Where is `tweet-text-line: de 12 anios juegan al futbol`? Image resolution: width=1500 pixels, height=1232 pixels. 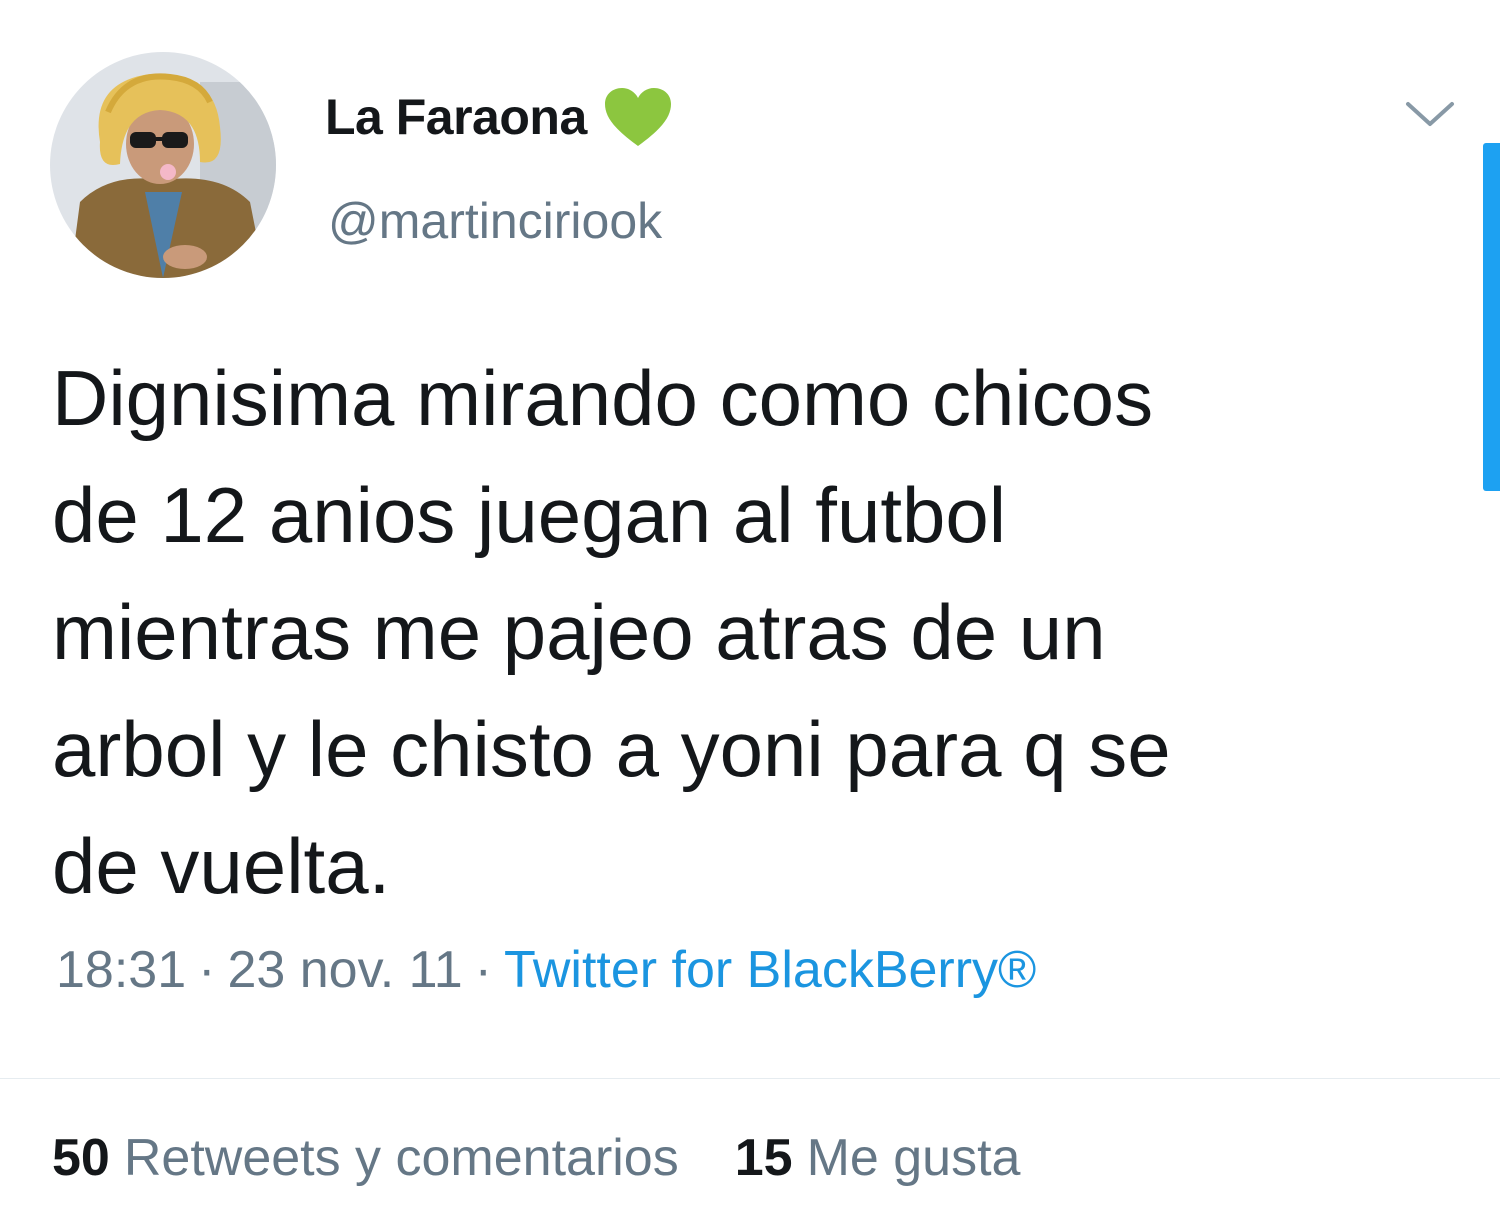
tweet-text-line: de 12 anios juegan al futbol is located at coordinates (529, 515).